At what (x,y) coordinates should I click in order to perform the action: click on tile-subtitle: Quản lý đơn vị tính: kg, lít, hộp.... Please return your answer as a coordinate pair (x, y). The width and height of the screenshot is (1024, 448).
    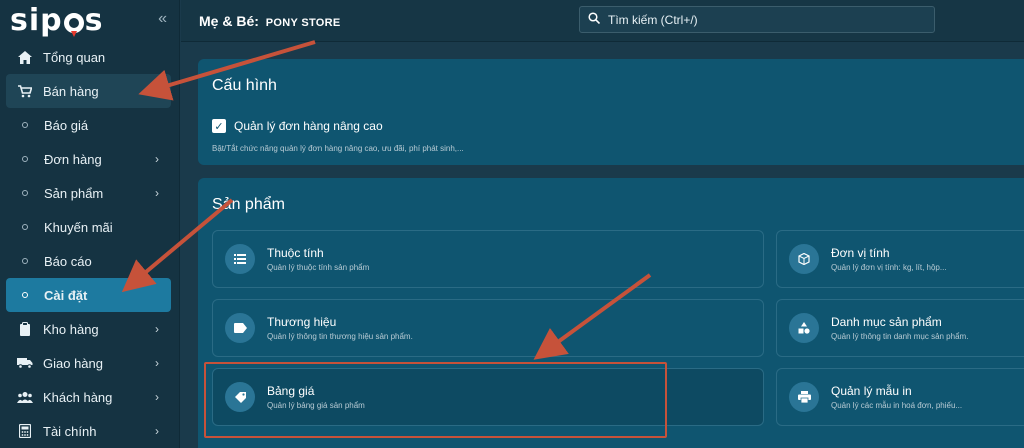
    Looking at the image, I should click on (889, 267).